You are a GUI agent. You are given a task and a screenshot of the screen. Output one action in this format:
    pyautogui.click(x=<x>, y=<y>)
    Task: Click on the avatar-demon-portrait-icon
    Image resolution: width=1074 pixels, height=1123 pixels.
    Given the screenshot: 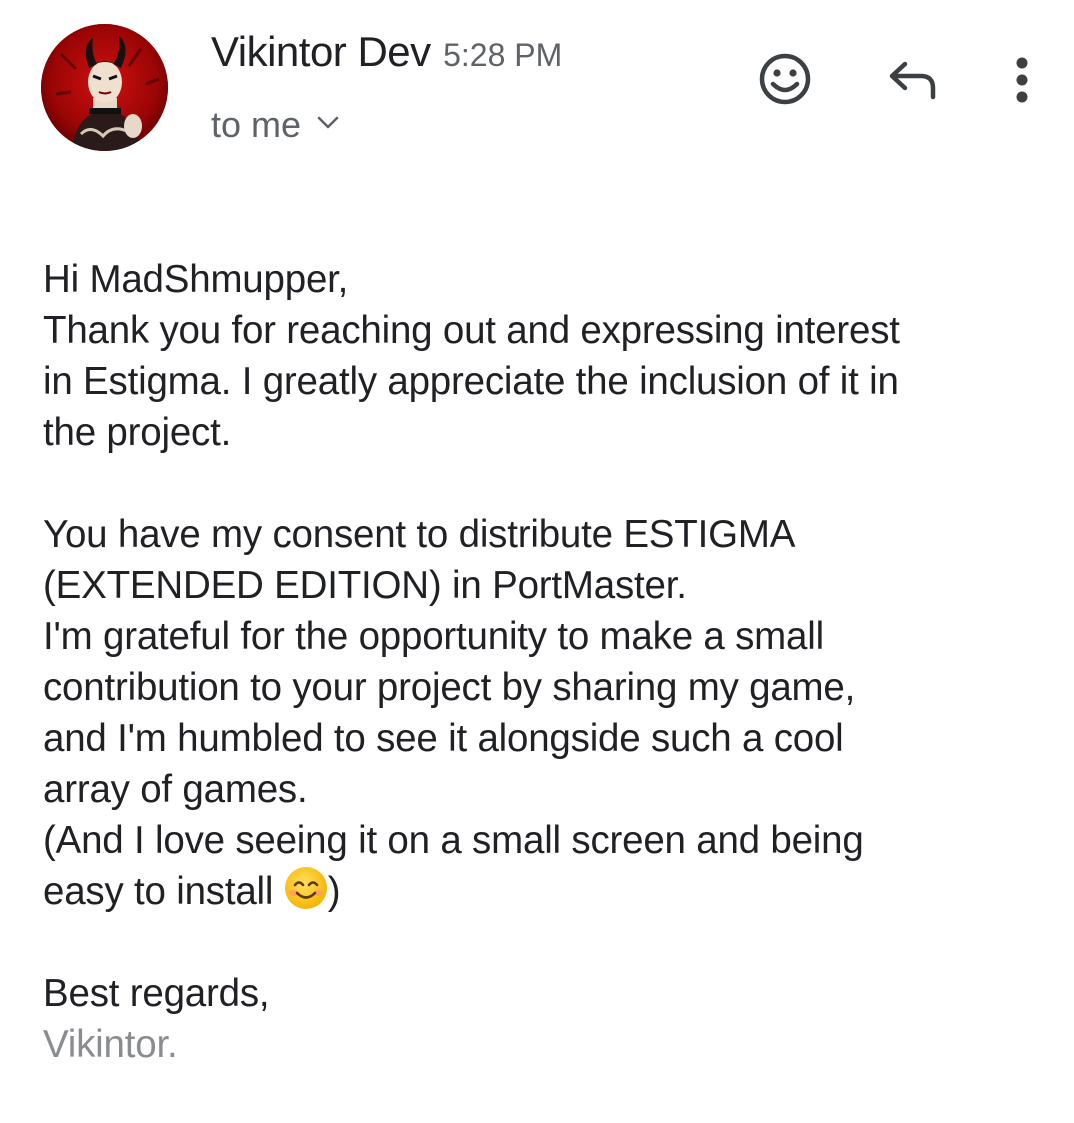 What is the action you would take?
    pyautogui.click(x=104, y=87)
    